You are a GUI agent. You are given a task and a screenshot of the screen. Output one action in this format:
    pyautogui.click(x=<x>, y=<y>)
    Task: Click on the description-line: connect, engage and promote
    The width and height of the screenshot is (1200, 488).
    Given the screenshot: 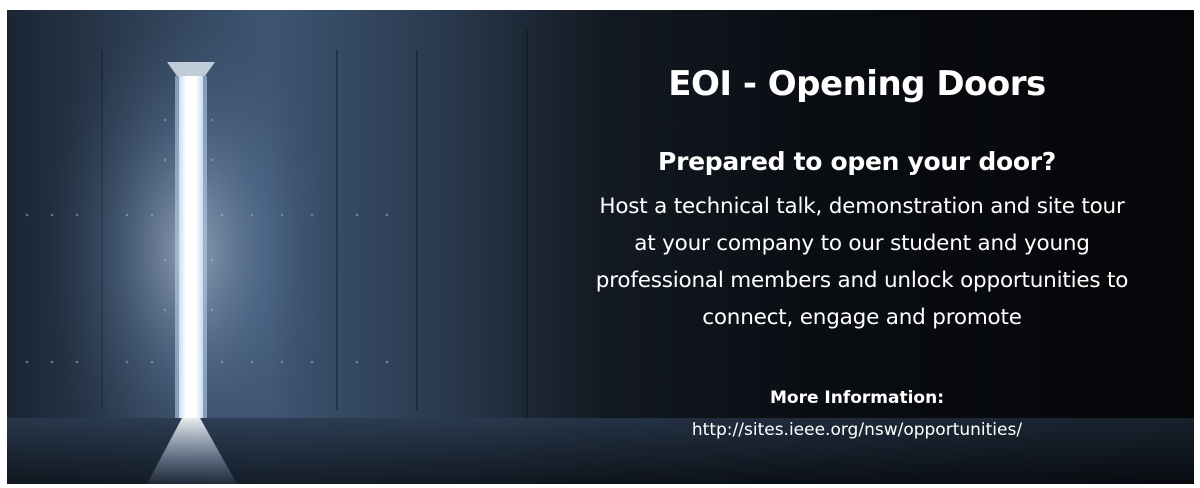 What is the action you would take?
    pyautogui.click(x=862, y=317)
    